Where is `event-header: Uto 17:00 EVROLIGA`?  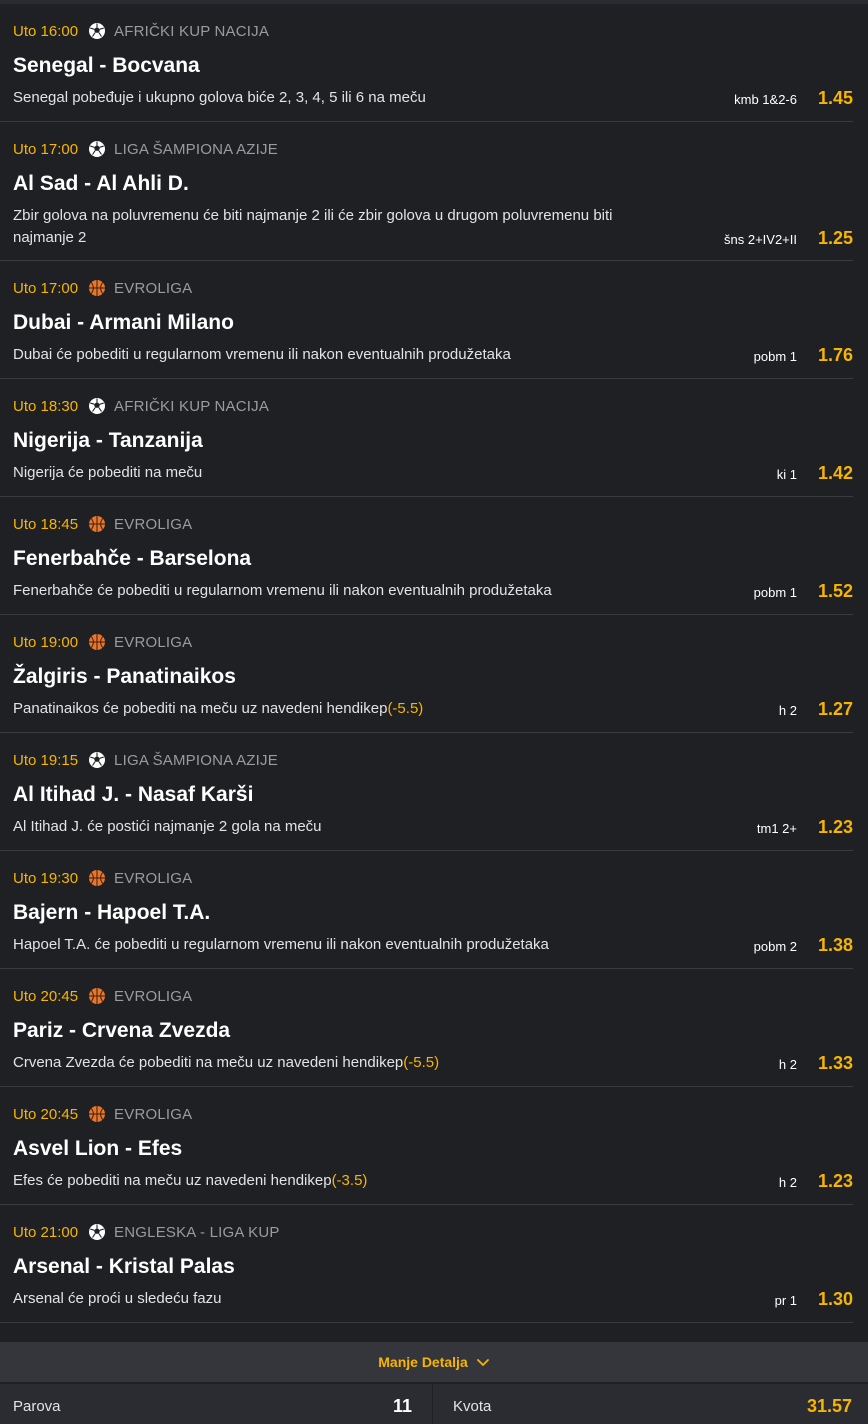 event-header: Uto 17:00 EVROLIGA is located at coordinates (433, 288).